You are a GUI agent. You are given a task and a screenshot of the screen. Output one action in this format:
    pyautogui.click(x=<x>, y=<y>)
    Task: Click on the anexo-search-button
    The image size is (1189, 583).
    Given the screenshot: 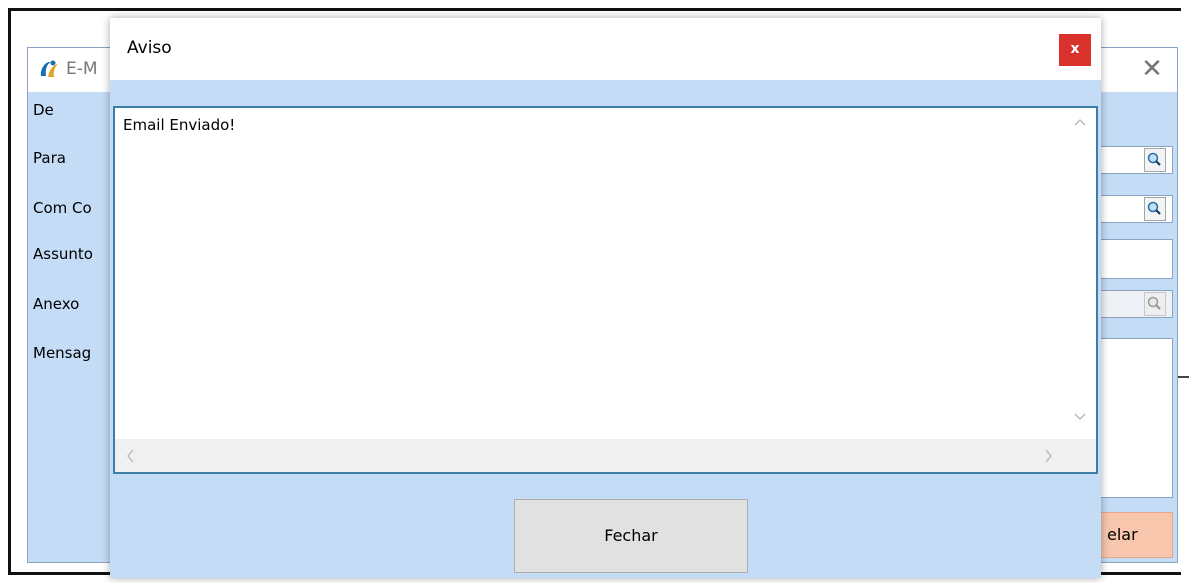 What is the action you would take?
    pyautogui.click(x=1155, y=304)
    